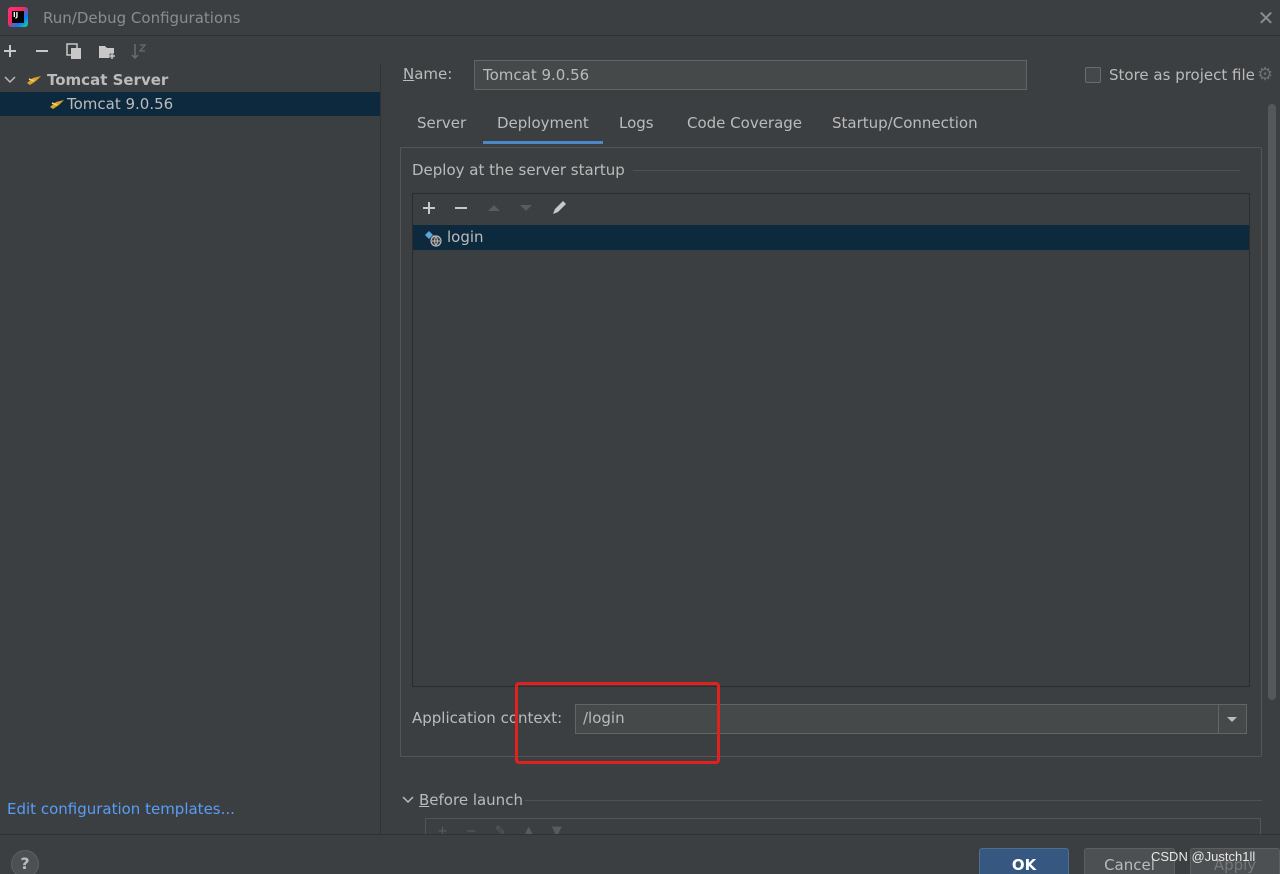  What do you see at coordinates (18, 17) in the screenshot?
I see `intellij-app-icon: IJ` at bounding box center [18, 17].